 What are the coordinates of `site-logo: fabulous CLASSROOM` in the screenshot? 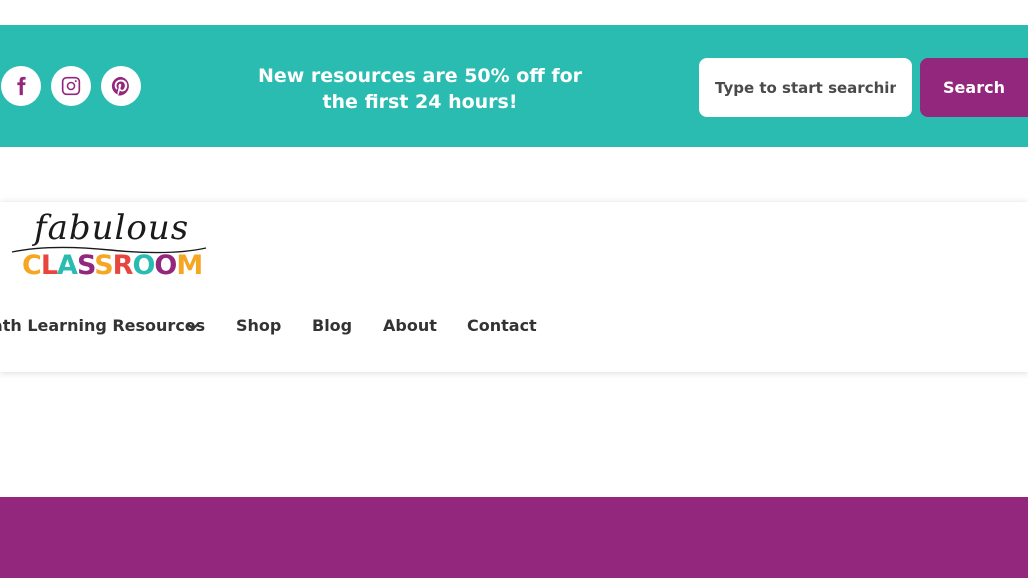 It's located at (110, 244).